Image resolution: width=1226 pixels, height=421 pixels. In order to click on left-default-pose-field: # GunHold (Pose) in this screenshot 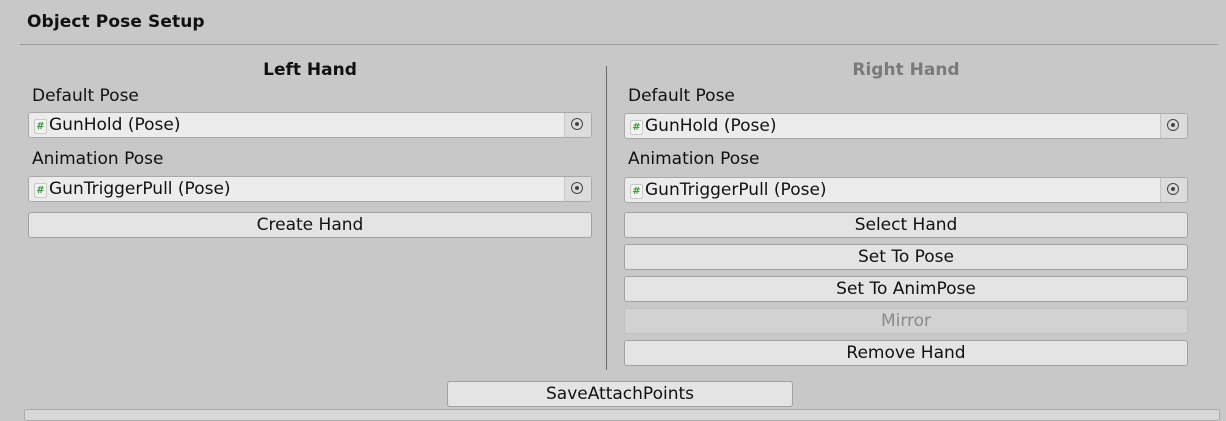, I will do `click(310, 125)`.